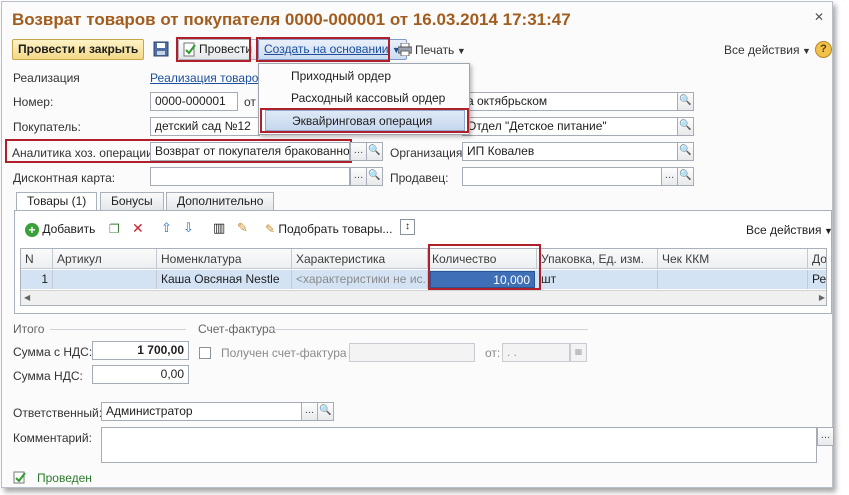 This screenshot has width=849, height=495. Describe the element at coordinates (423, 297) in the screenshot. I see `horizontal-scrollbar: ◀ ▶` at that location.